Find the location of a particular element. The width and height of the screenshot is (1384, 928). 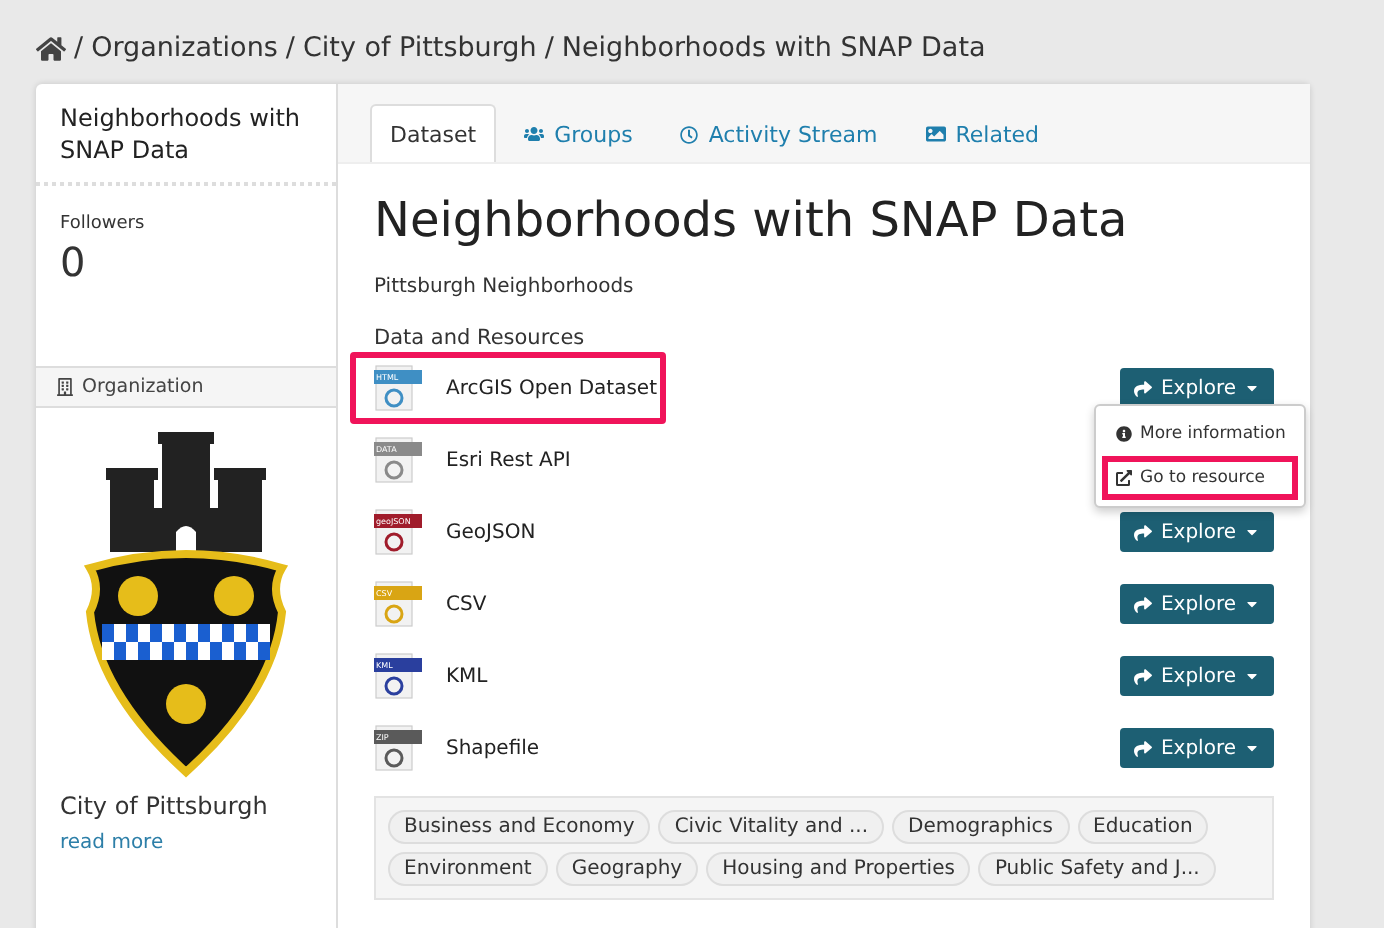

resource-name: CSV is located at coordinates (783, 604).